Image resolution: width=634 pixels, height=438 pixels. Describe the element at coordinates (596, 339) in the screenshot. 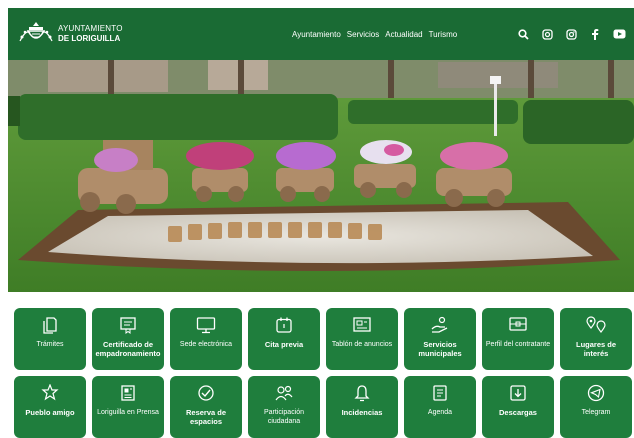

I see `tile-lugares-interes: Lugares de interés` at that location.